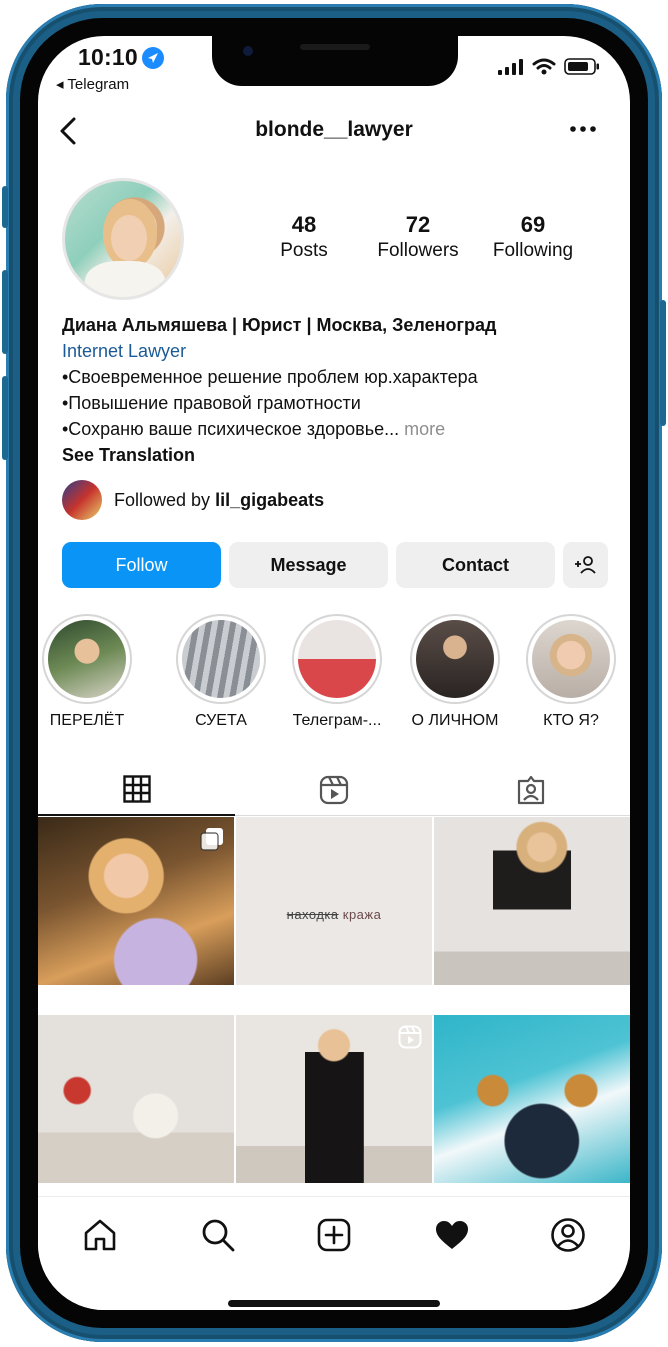 Image resolution: width=668 pixels, height=1347 pixels. I want to click on wifi-icon, so click(544, 66).